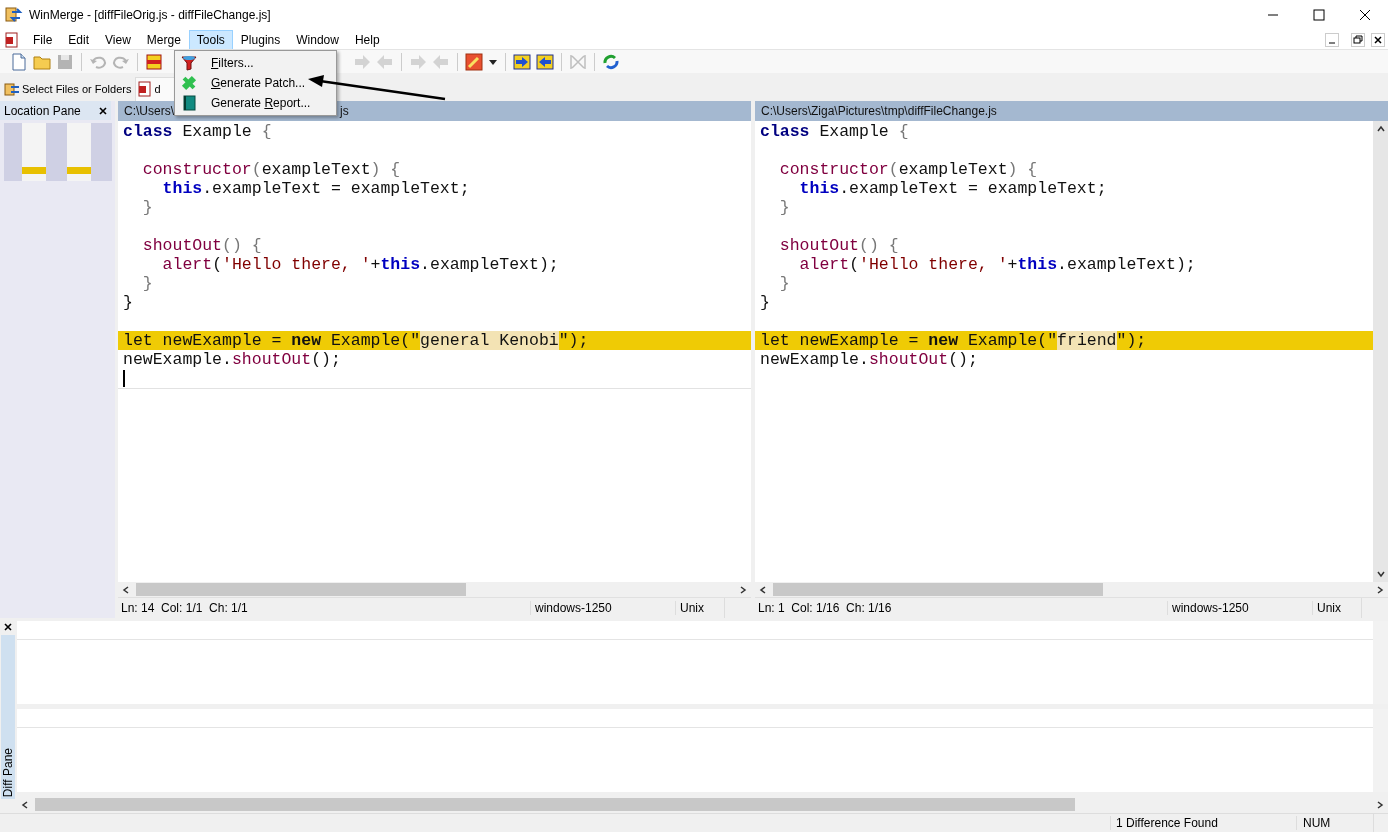  I want to click on copy-left-icon, so click(545, 61).